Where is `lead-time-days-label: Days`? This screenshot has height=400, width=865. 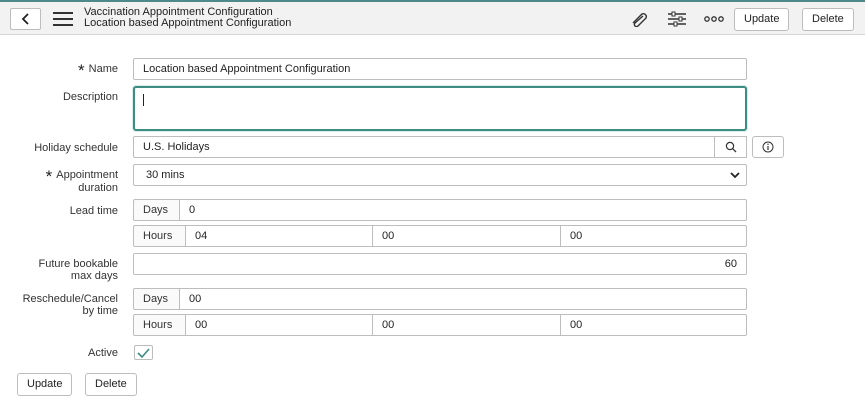
lead-time-days-label: Days is located at coordinates (156, 210).